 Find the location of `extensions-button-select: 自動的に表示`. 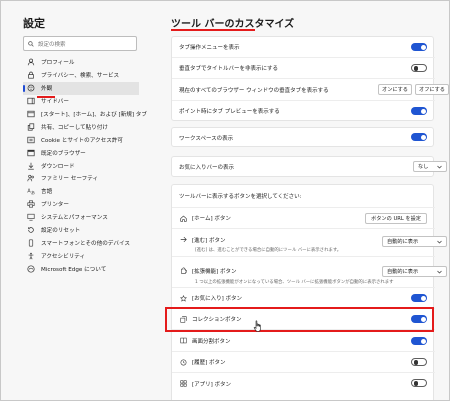

extensions-button-select: 自動的に表示 is located at coordinates (414, 271).